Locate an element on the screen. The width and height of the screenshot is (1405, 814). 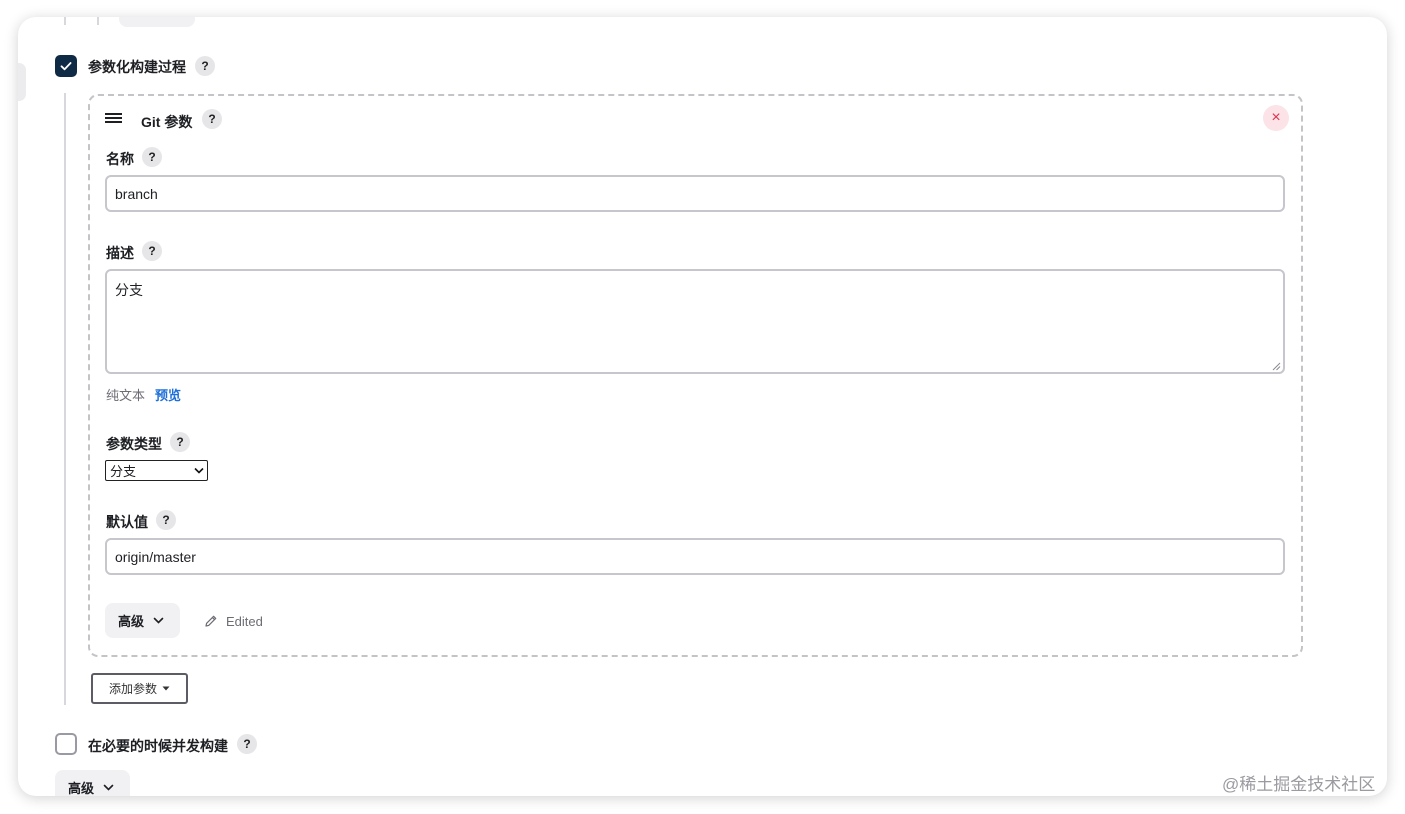
close-icon: × is located at coordinates (1276, 118).